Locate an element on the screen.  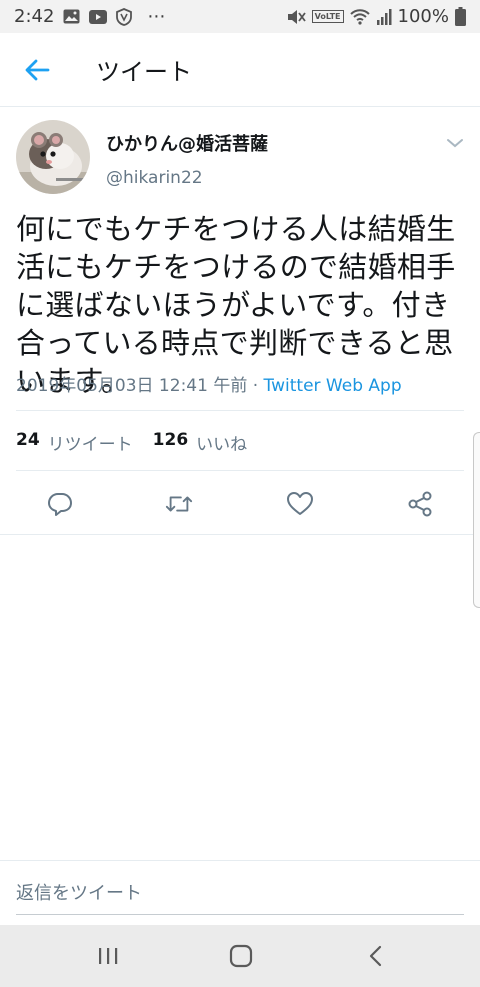
back-button is located at coordinates (37, 70).